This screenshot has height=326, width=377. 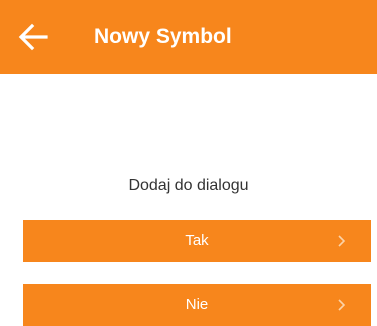 What do you see at coordinates (188, 185) in the screenshot?
I see `dialog-prompt: Dodaj do dialogu` at bounding box center [188, 185].